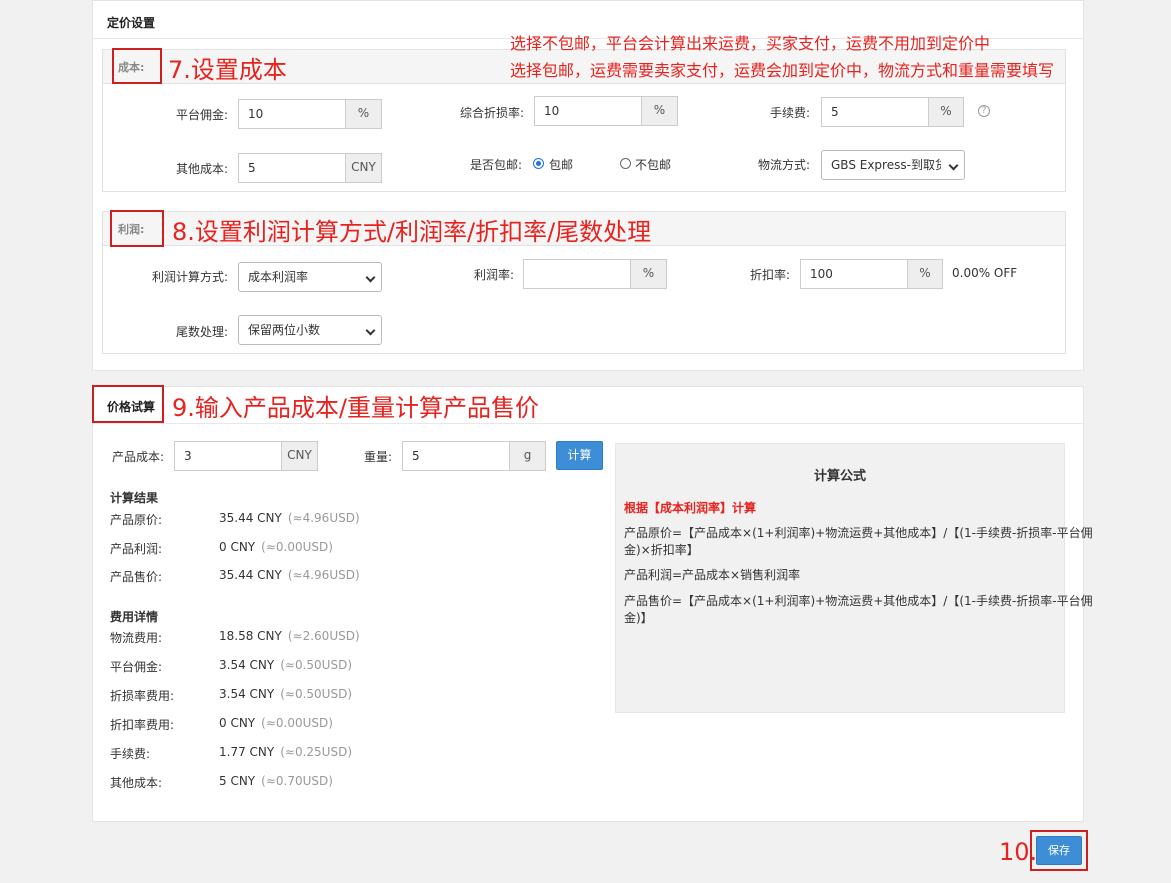  What do you see at coordinates (491, 113) in the screenshot?
I see `loss-rate-label: 综合折损率:` at bounding box center [491, 113].